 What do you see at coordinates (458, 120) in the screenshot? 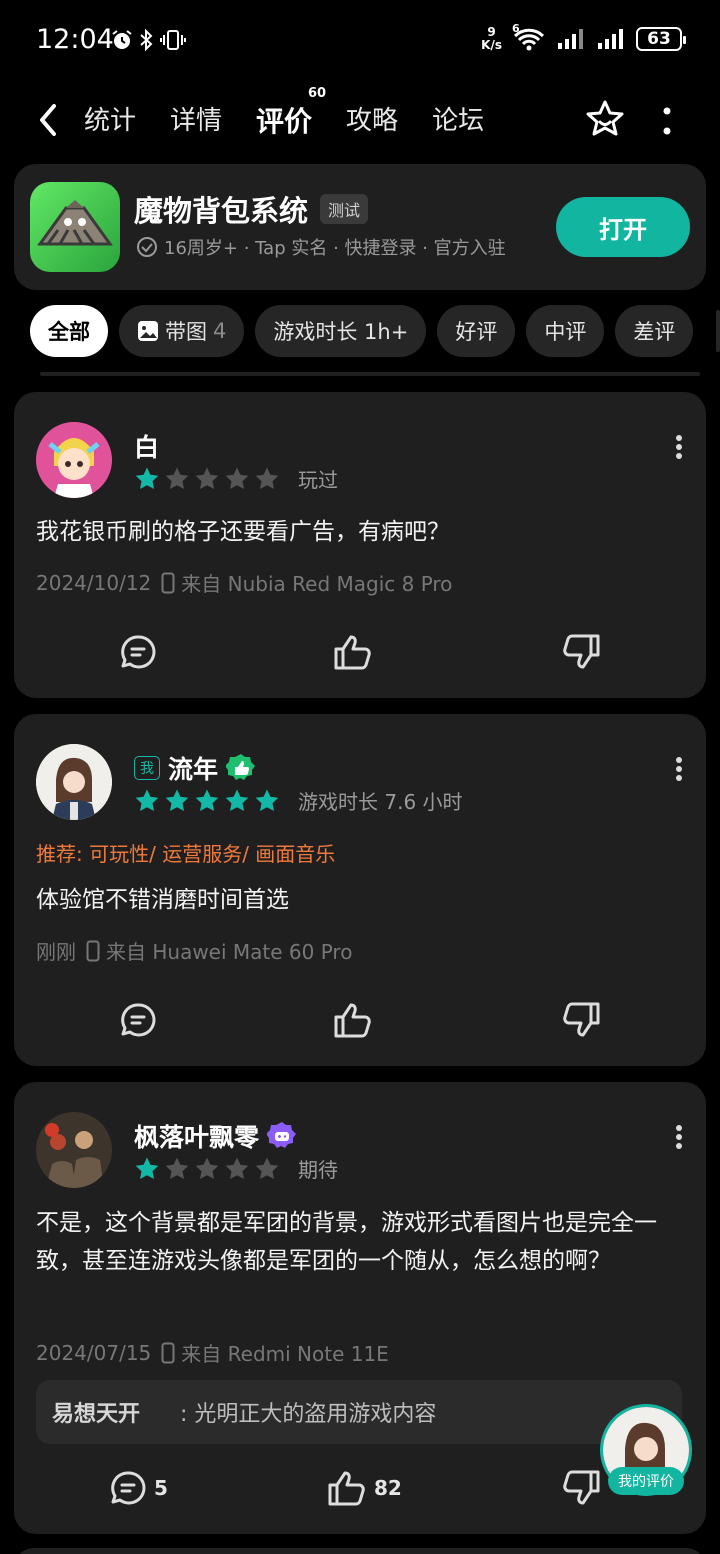
I see `tab-forum: 论坛` at bounding box center [458, 120].